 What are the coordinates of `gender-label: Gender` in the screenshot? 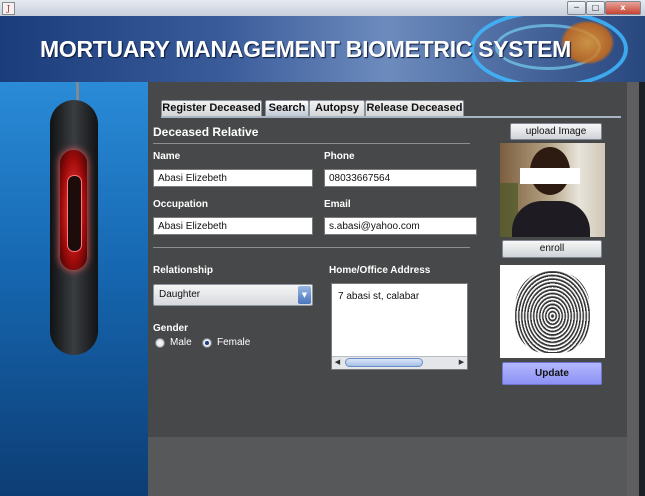 It's located at (171, 328).